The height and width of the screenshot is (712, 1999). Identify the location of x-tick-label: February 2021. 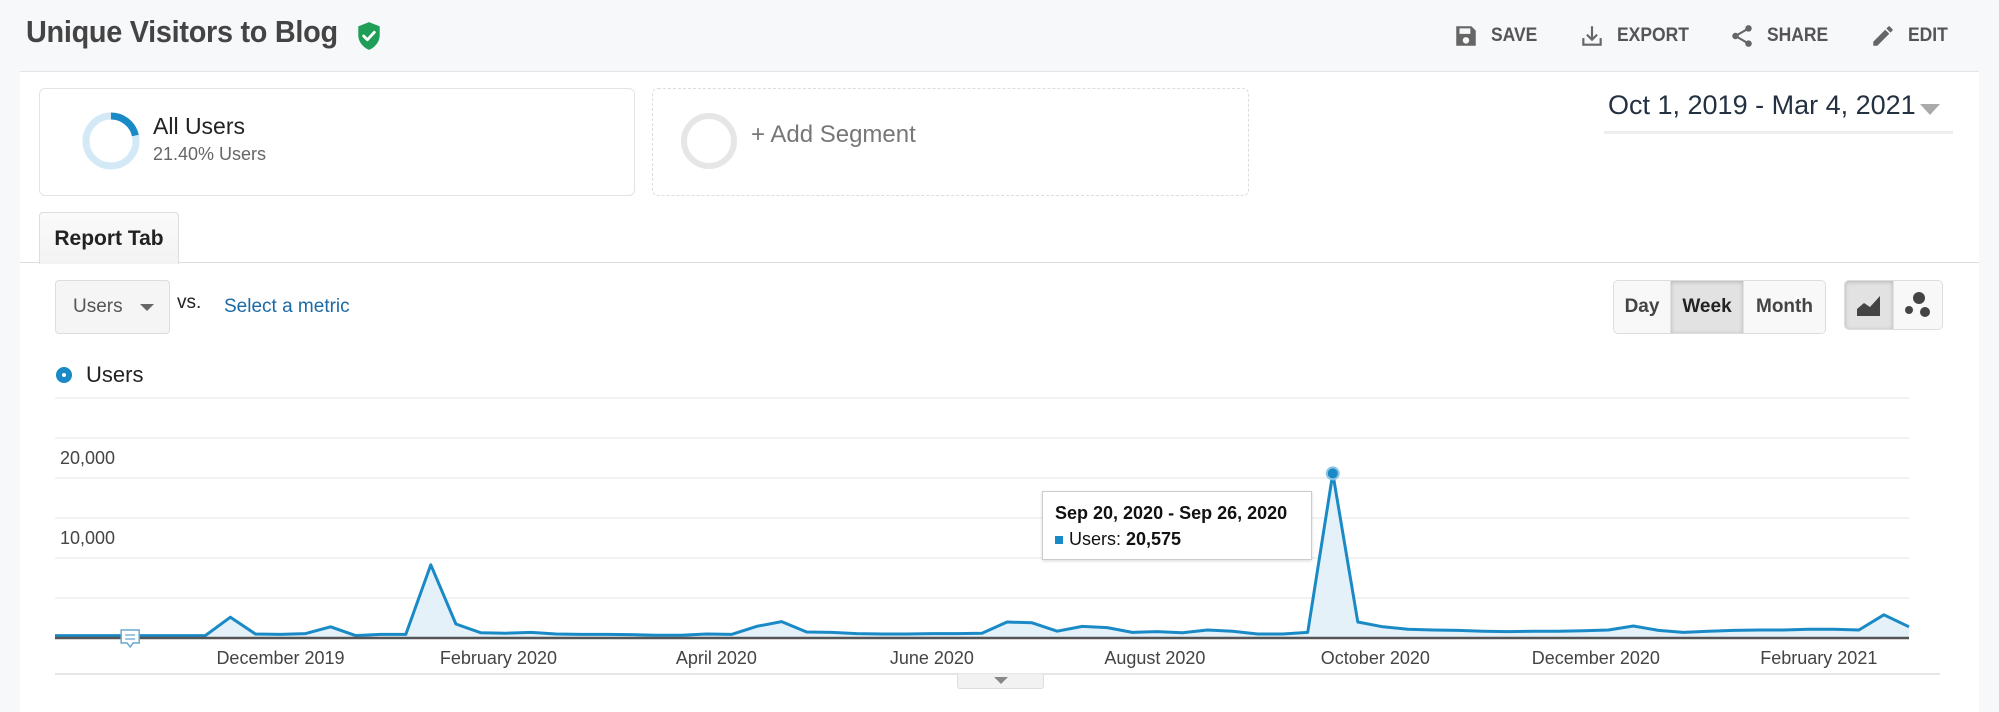
(1818, 658).